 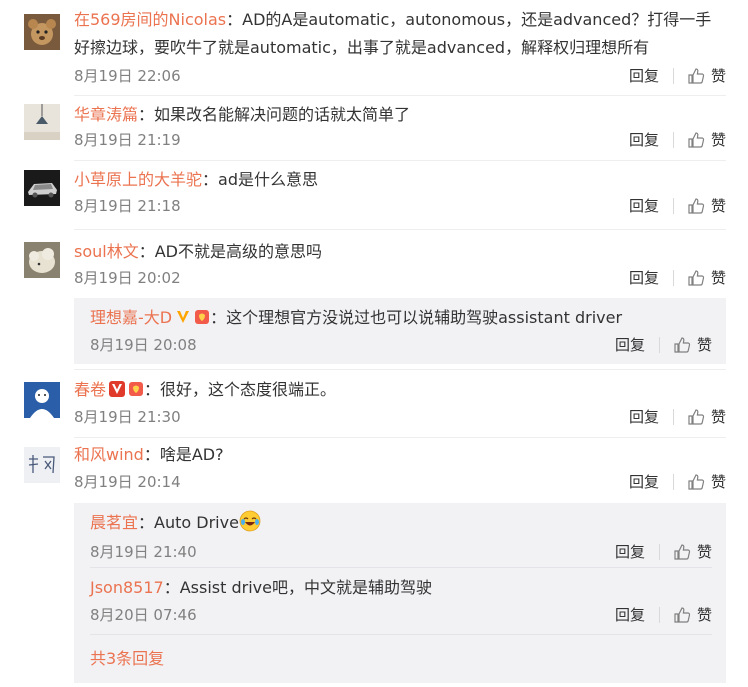 What do you see at coordinates (401, 552) in the screenshot?
I see `reply-meta: 8月19日 21:40 回复 赞` at bounding box center [401, 552].